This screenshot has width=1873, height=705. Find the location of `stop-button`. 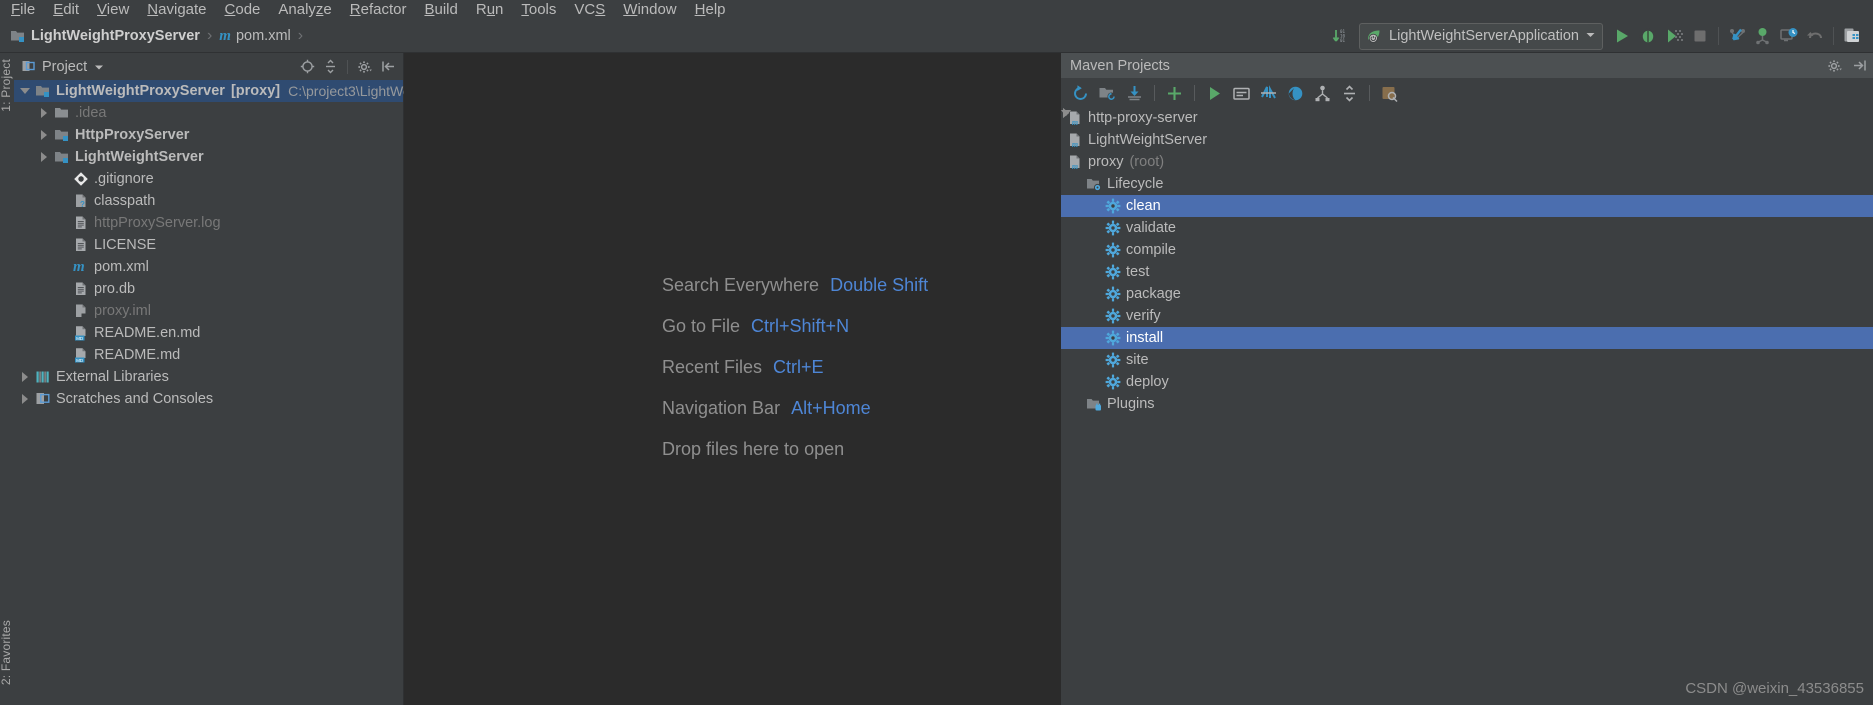

stop-button is located at coordinates (1700, 36).